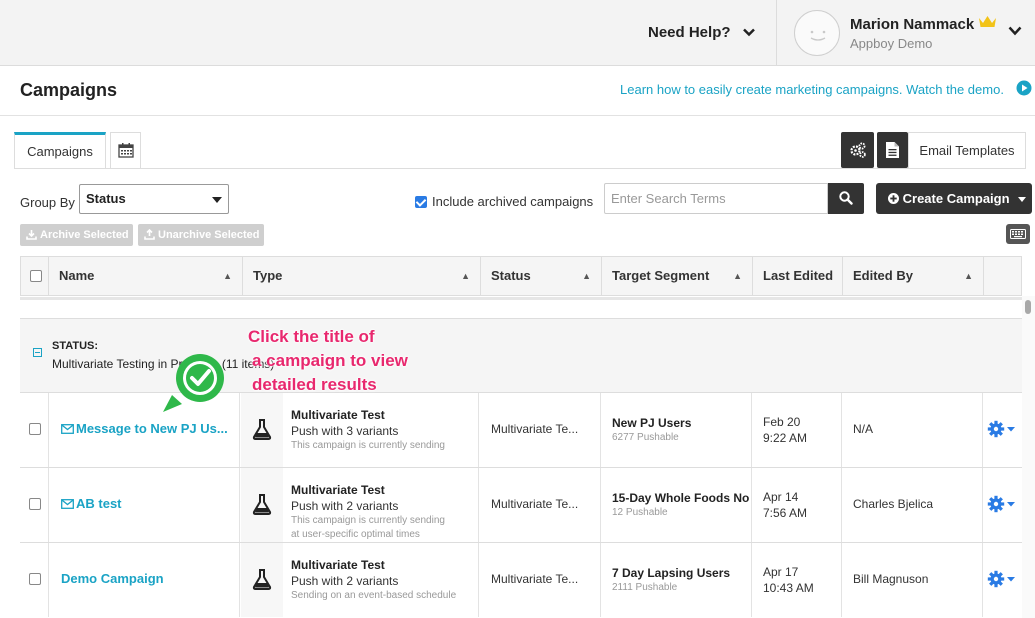 Image resolution: width=1035 pixels, height=618 pixels. Describe the element at coordinates (883, 275) in the screenshot. I see `column-header-edited-by-label: Edited By` at that location.